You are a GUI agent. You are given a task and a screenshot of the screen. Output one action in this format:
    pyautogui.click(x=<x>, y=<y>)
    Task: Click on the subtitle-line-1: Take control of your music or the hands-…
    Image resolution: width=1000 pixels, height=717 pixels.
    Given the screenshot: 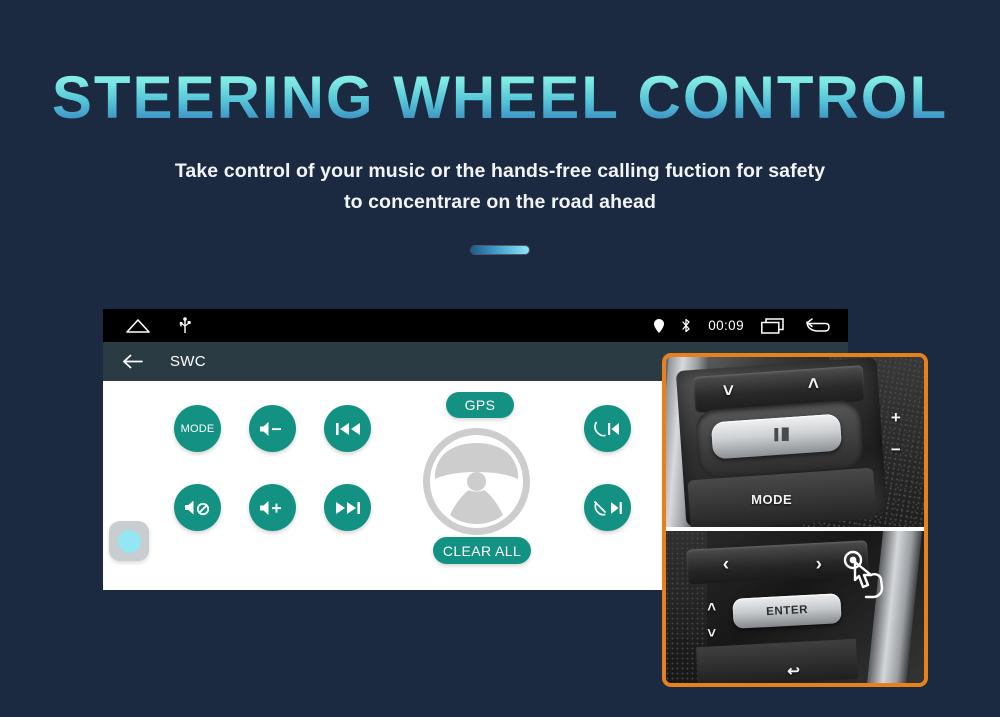 What is the action you would take?
    pyautogui.click(x=500, y=171)
    